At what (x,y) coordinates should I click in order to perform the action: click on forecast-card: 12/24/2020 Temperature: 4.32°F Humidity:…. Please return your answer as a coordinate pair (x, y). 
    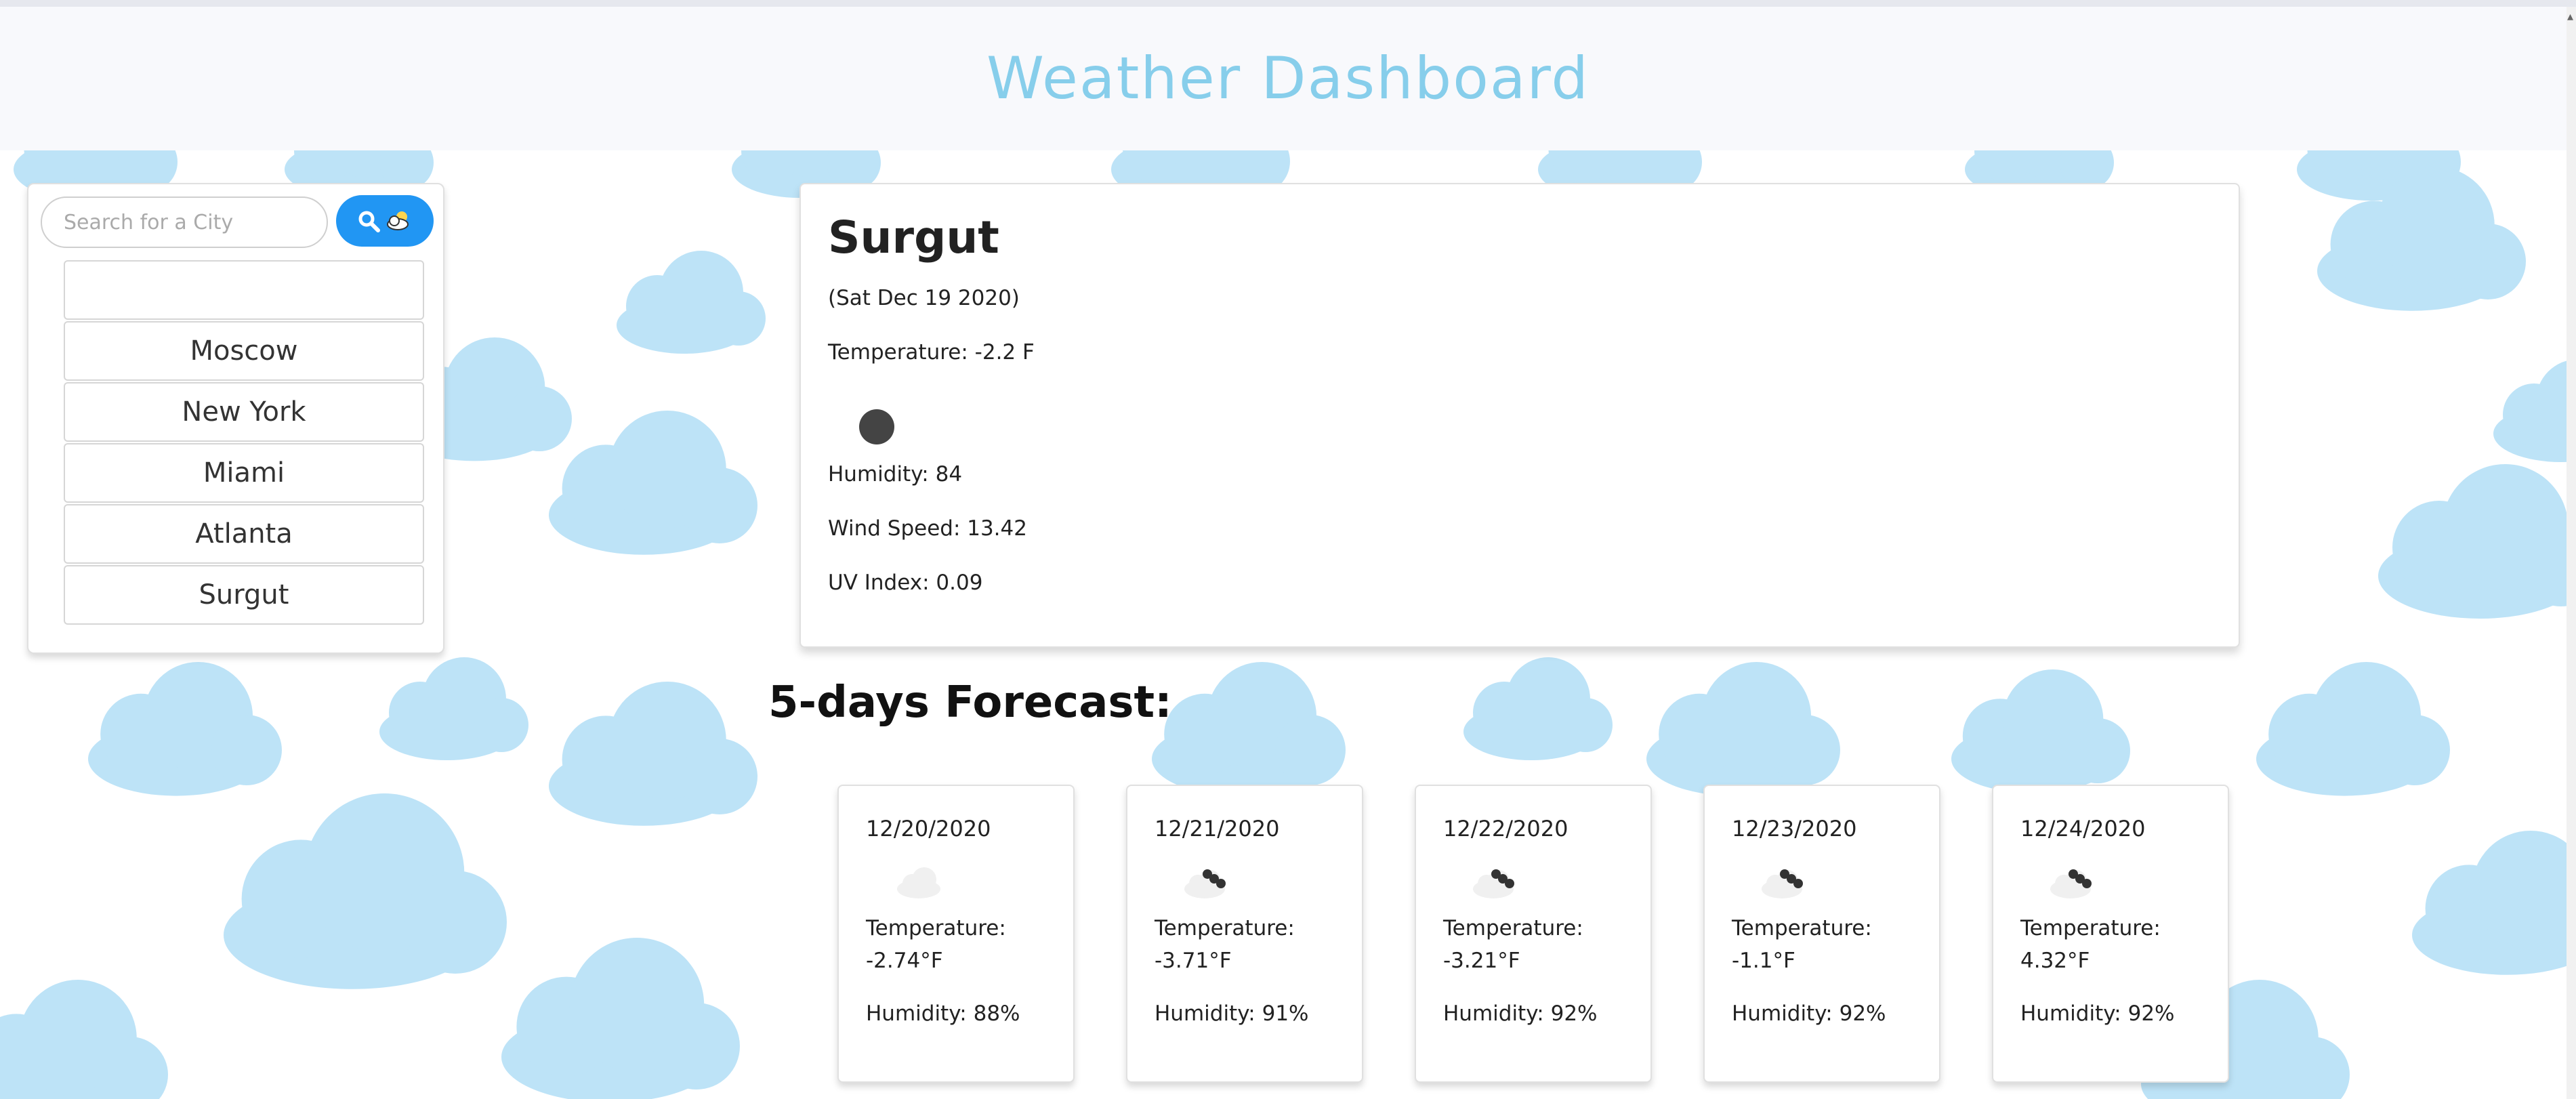
    Looking at the image, I should click on (2110, 934).